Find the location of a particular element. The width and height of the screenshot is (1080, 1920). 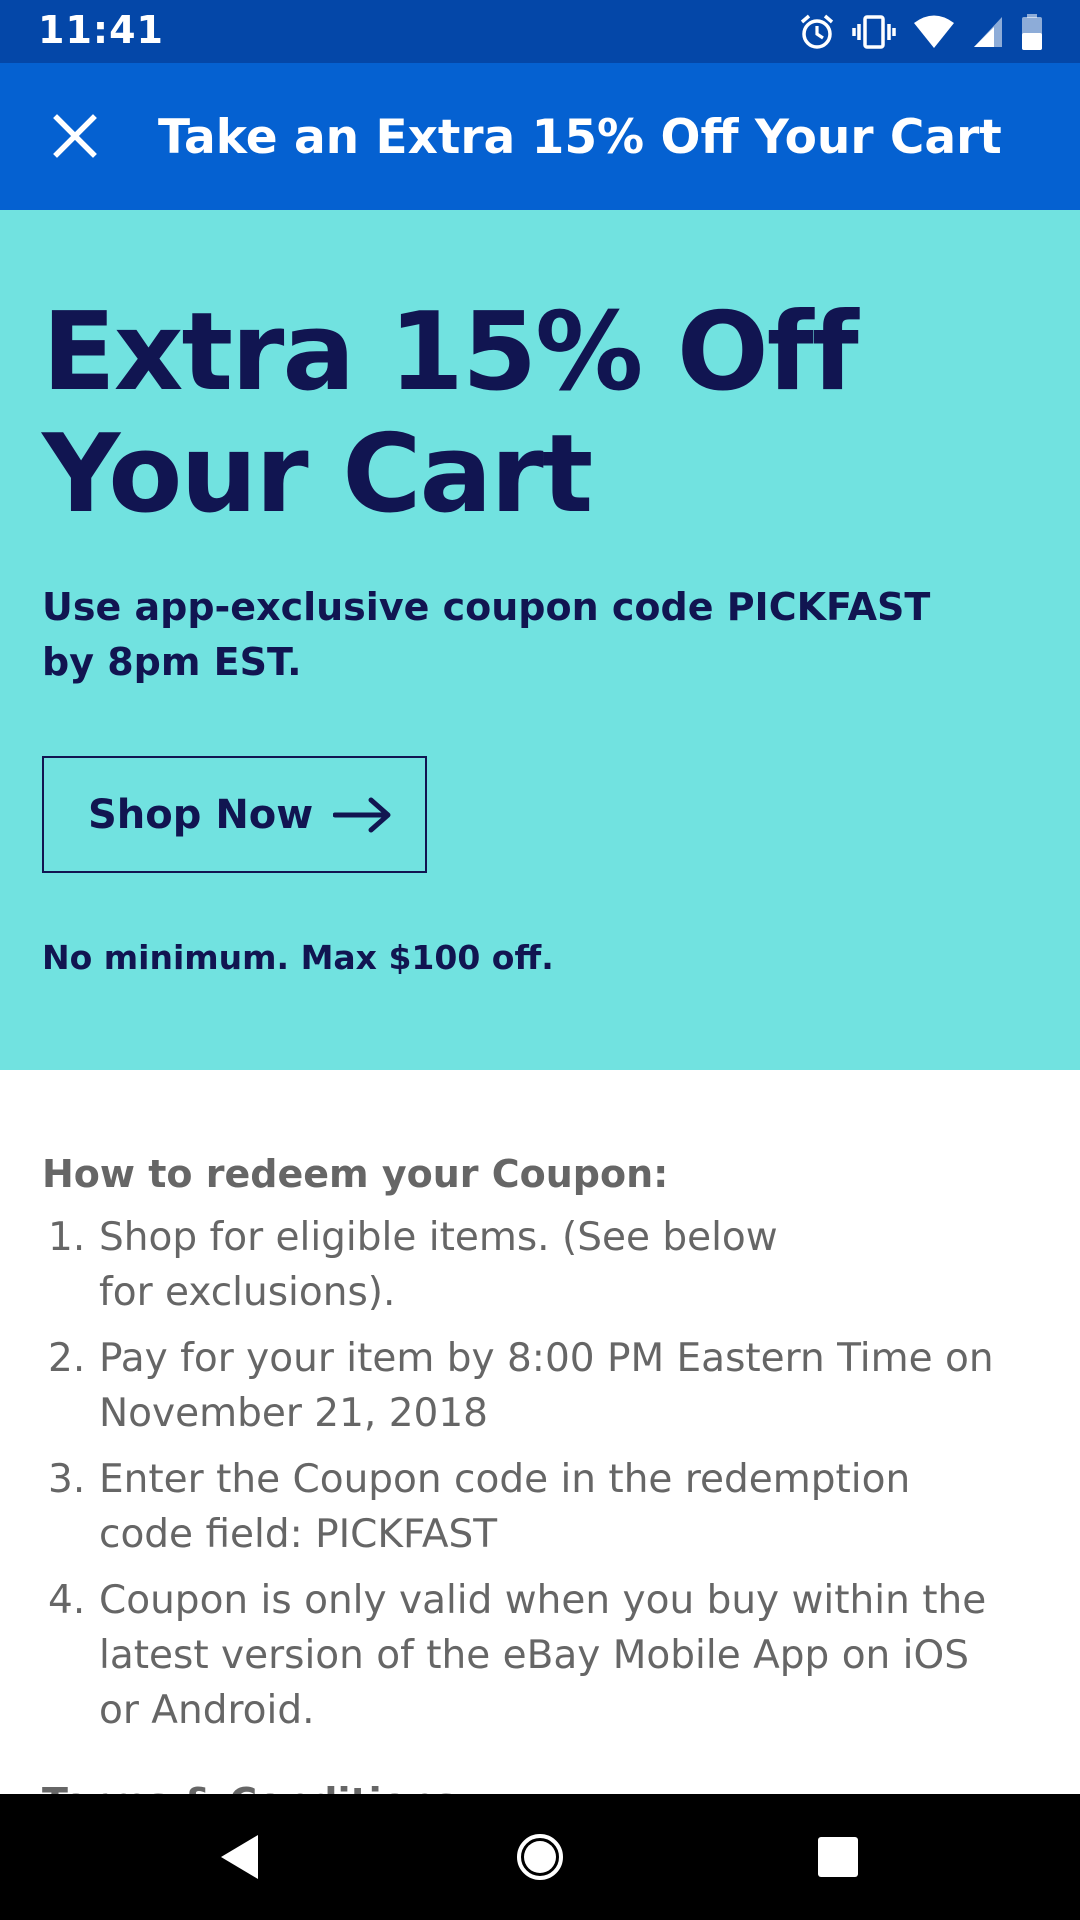

promo-subtitle-line2: by 8pm EST. is located at coordinates (172, 662).